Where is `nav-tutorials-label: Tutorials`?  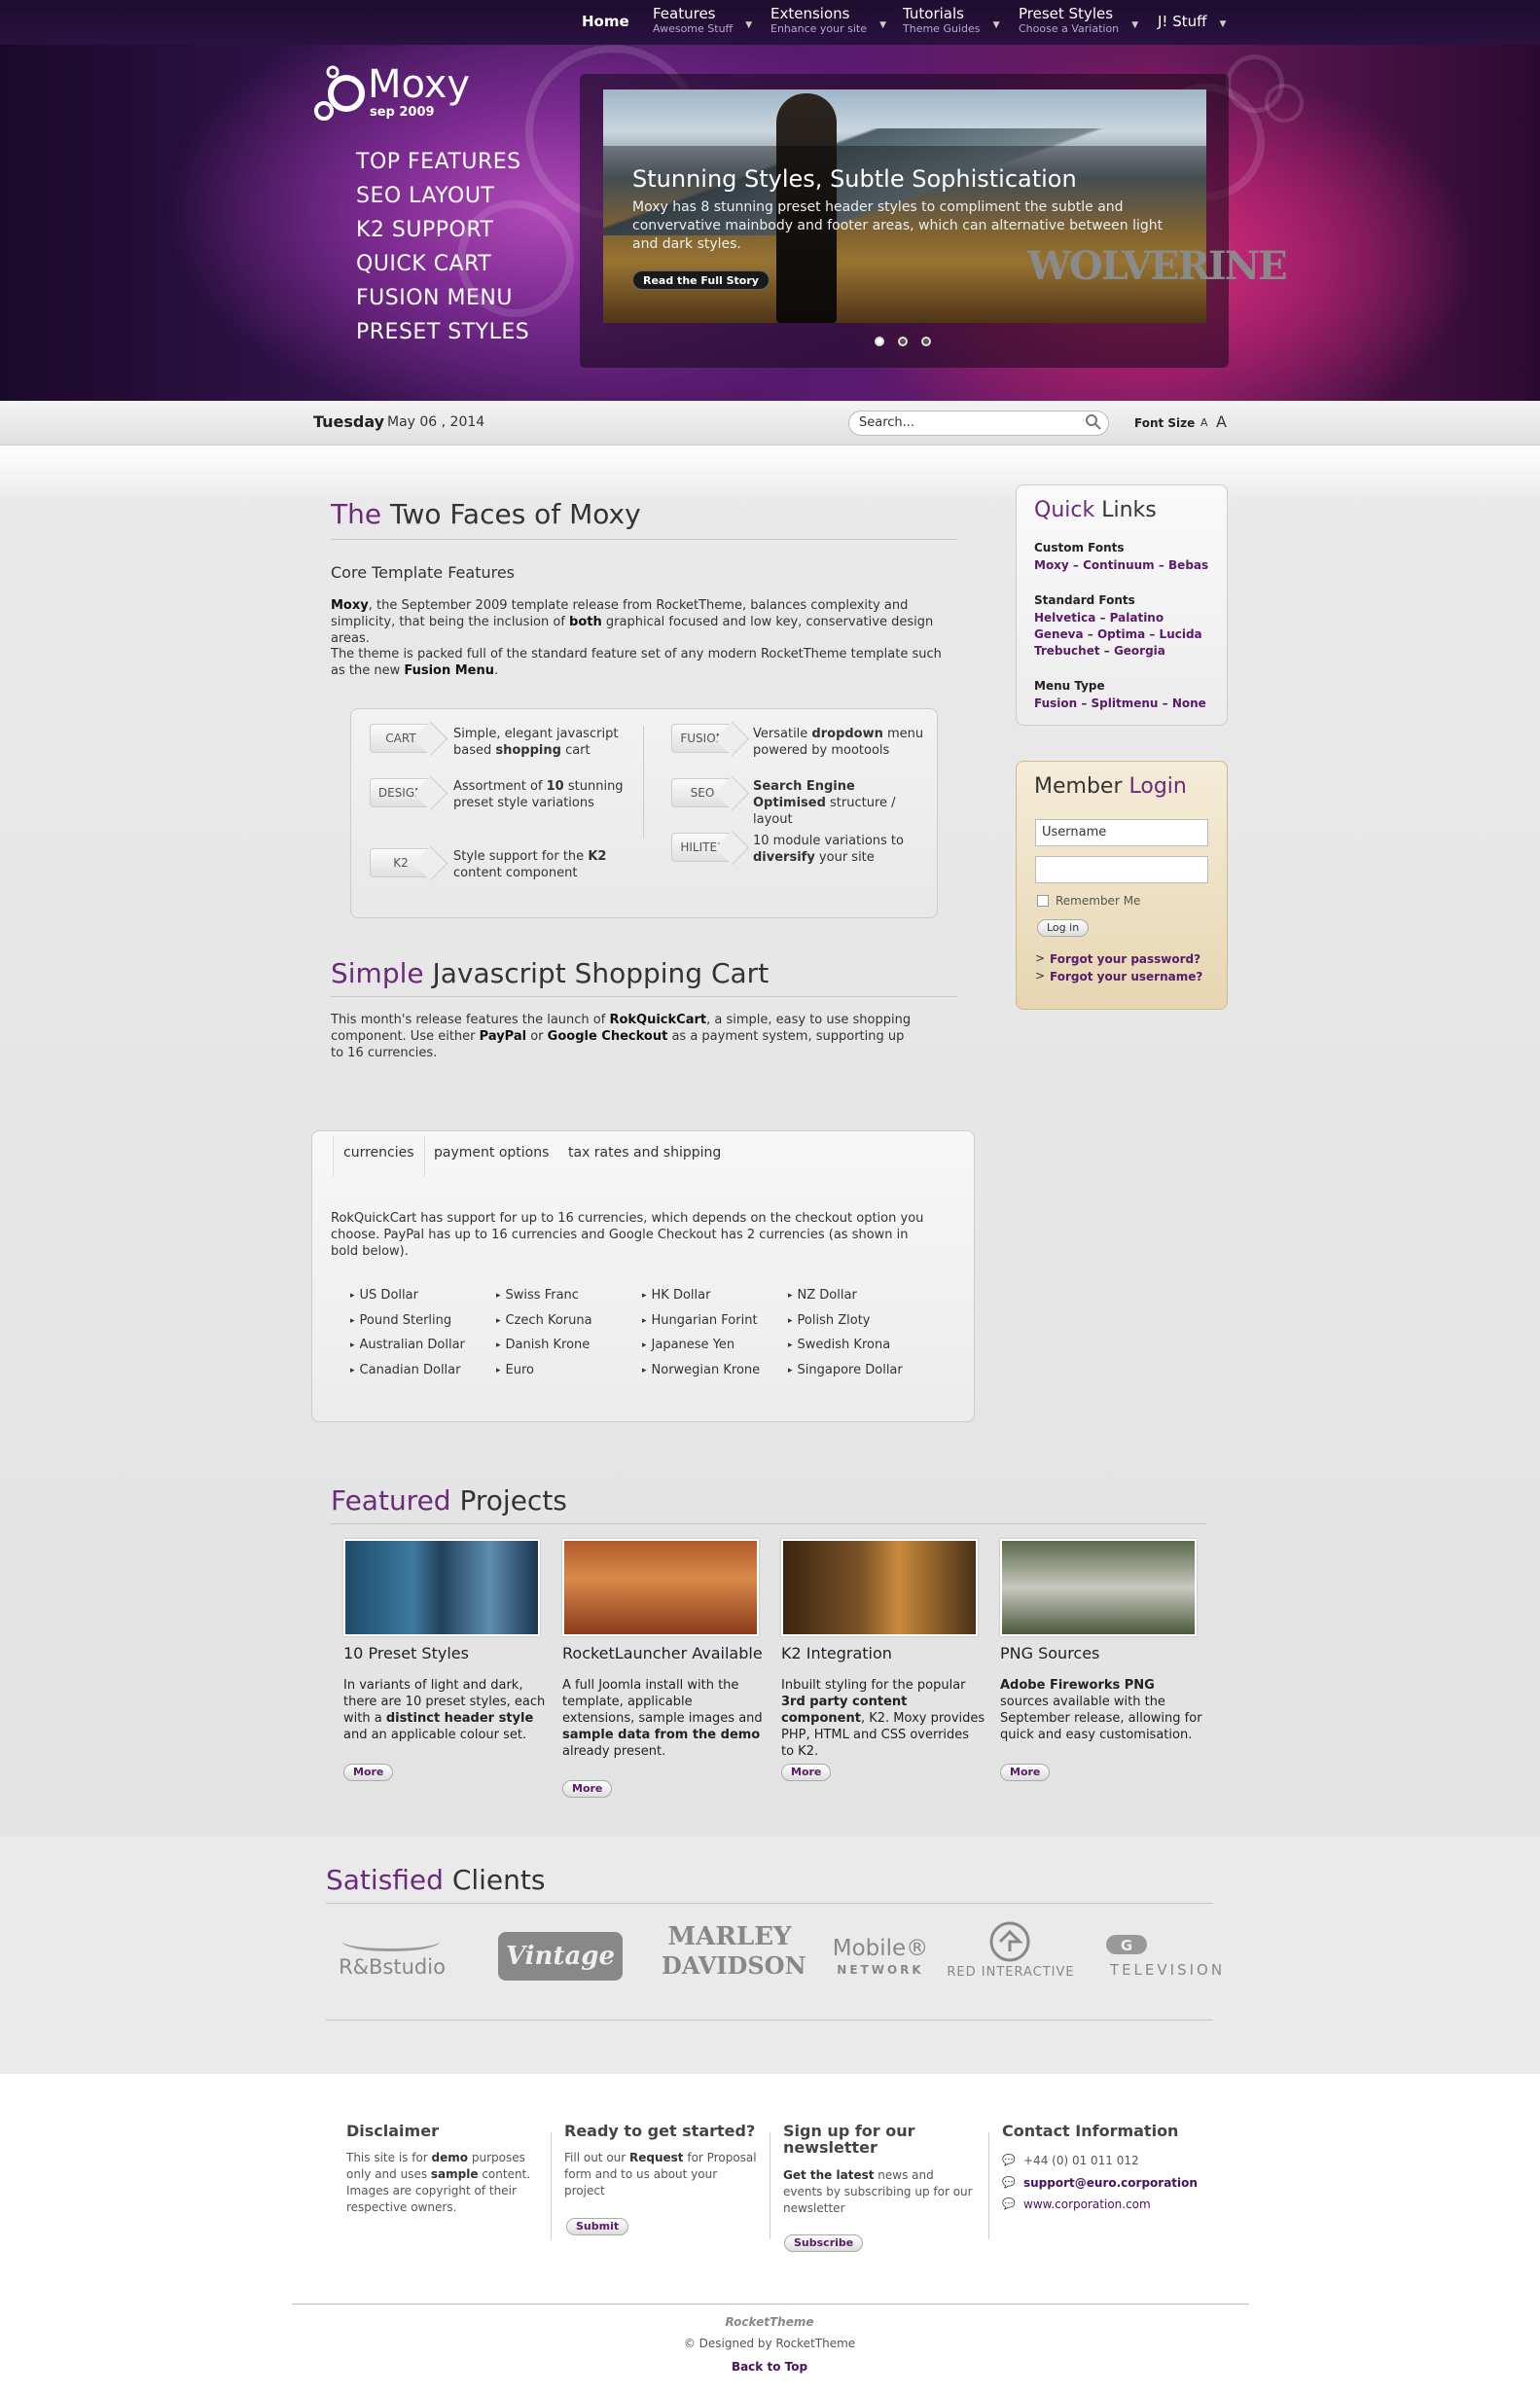
nav-tutorials-label: Tutorials is located at coordinates (933, 13).